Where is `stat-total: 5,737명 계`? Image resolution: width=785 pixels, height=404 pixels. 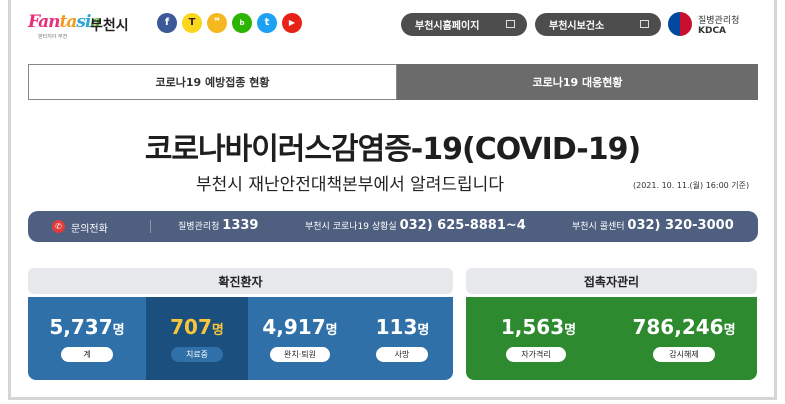 stat-total: 5,737명 계 is located at coordinates (87, 338).